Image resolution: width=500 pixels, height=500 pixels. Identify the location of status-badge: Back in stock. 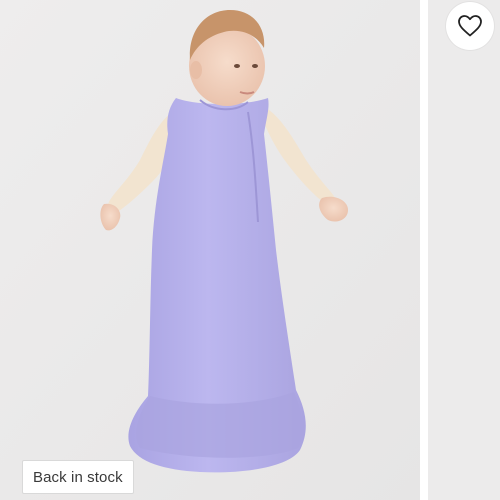
(78, 477).